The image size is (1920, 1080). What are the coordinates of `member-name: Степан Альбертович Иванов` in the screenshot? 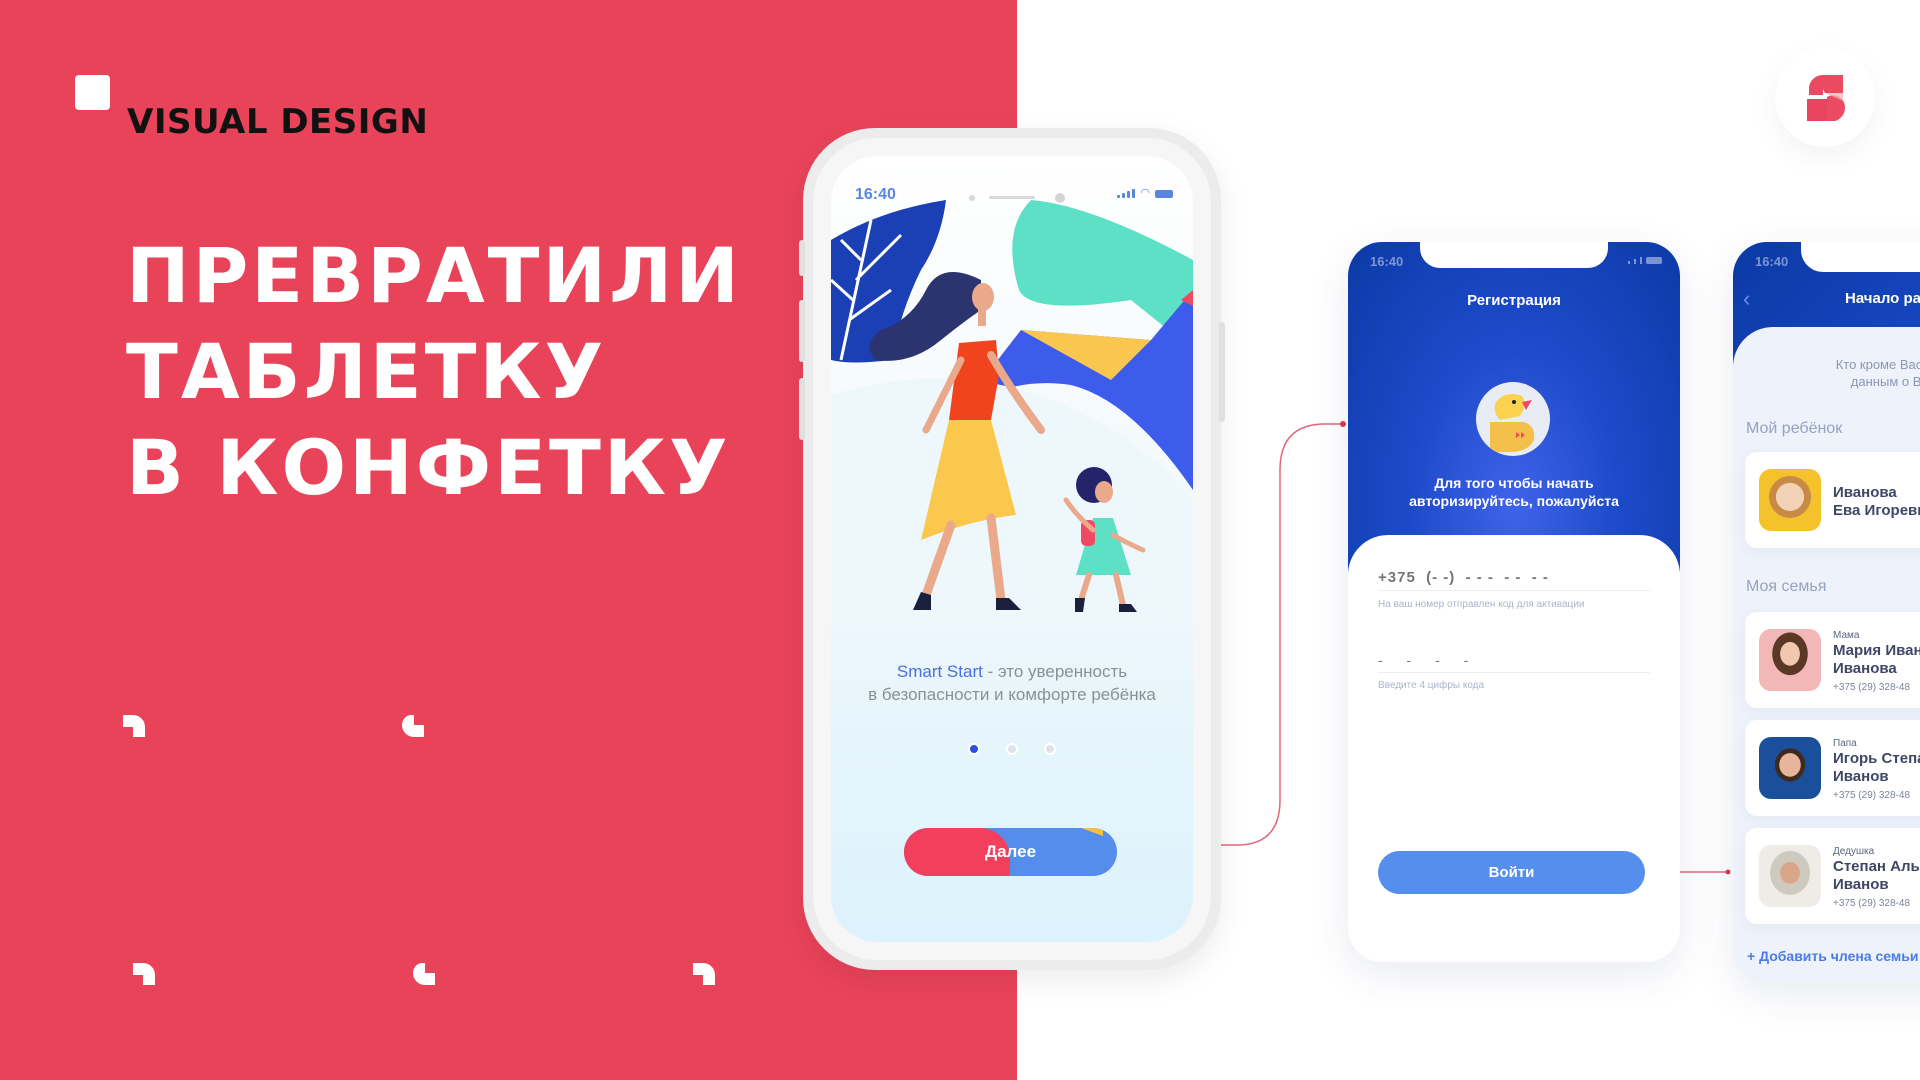 It's located at (1876, 876).